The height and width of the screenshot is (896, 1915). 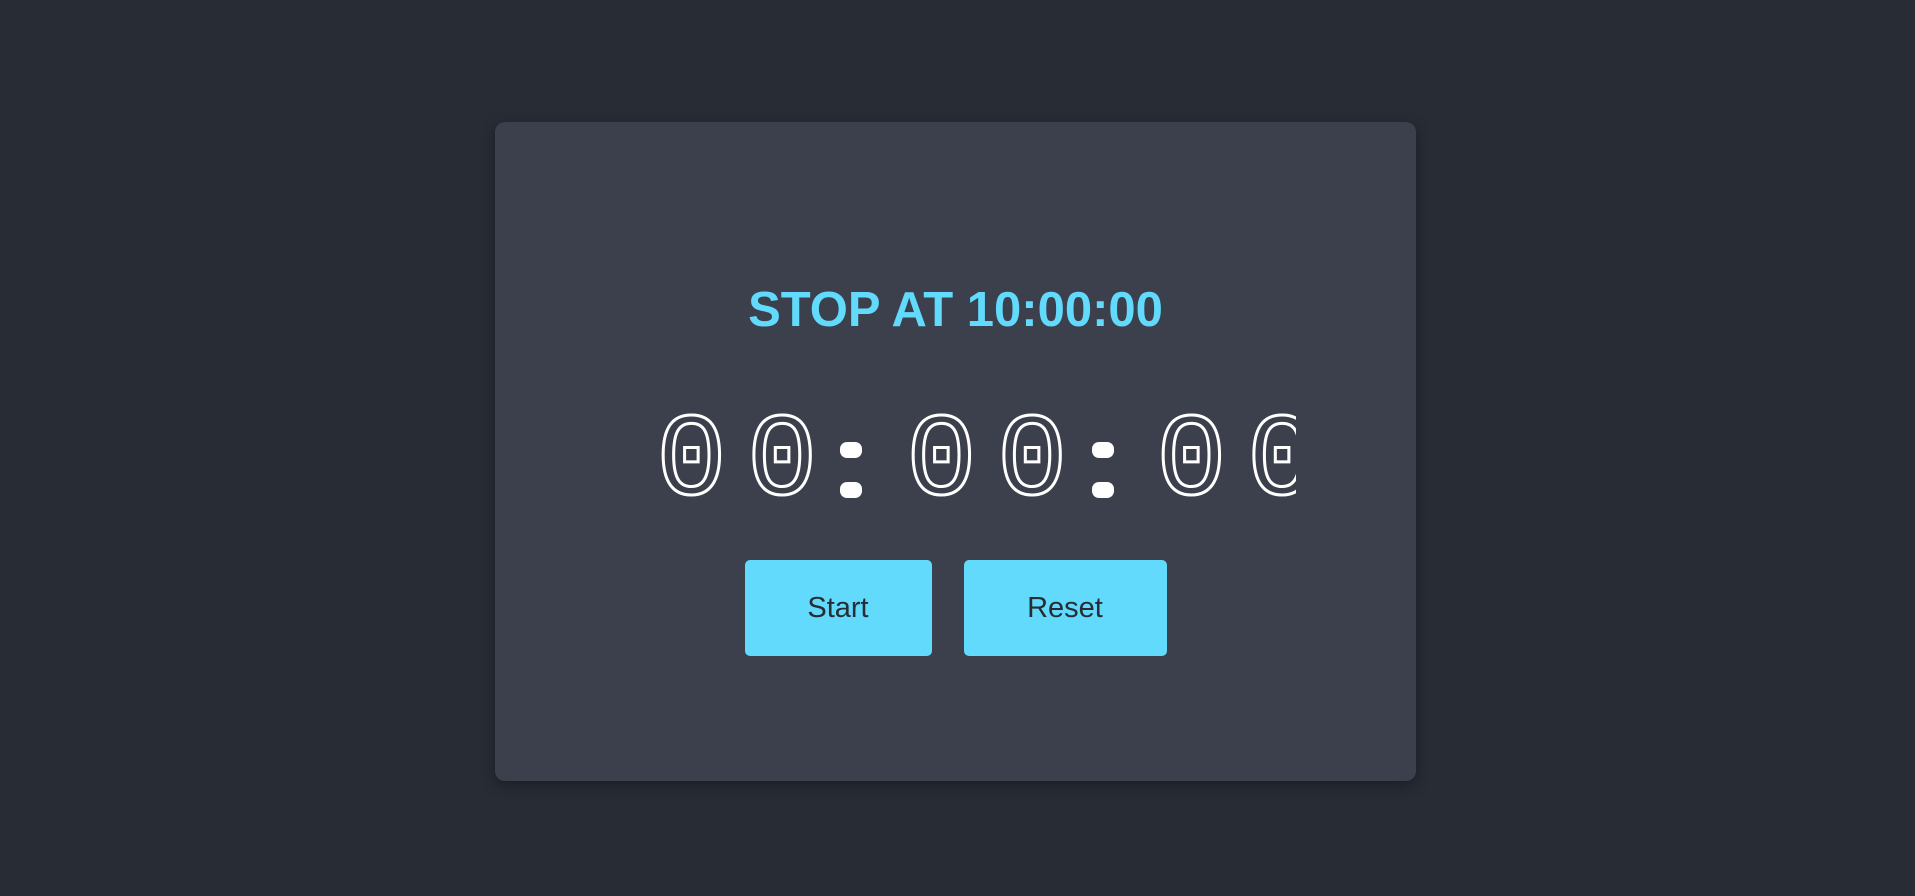 I want to click on controls: Start Reset, so click(x=955, y=608).